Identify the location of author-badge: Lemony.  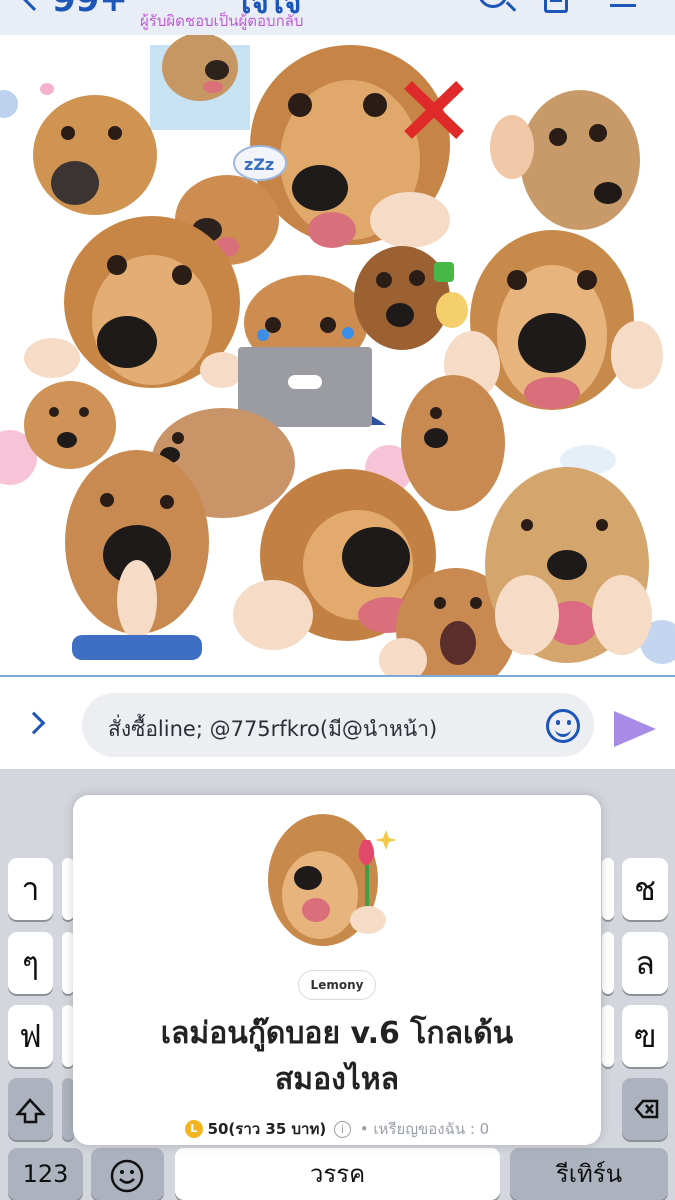
(337, 985).